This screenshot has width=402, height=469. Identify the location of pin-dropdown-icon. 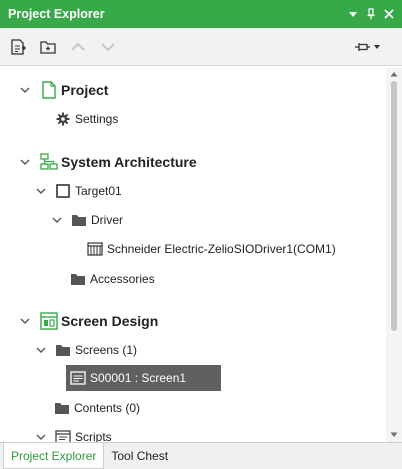
(367, 46).